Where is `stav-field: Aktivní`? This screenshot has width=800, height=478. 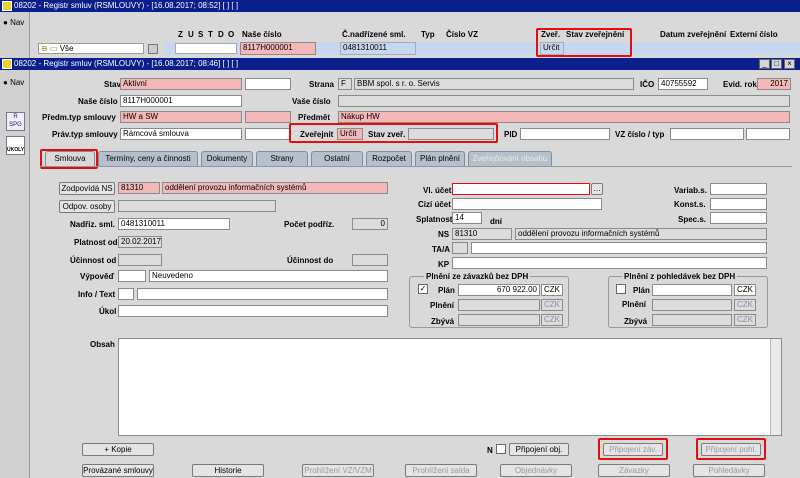
stav-field: Aktivní is located at coordinates (181, 84).